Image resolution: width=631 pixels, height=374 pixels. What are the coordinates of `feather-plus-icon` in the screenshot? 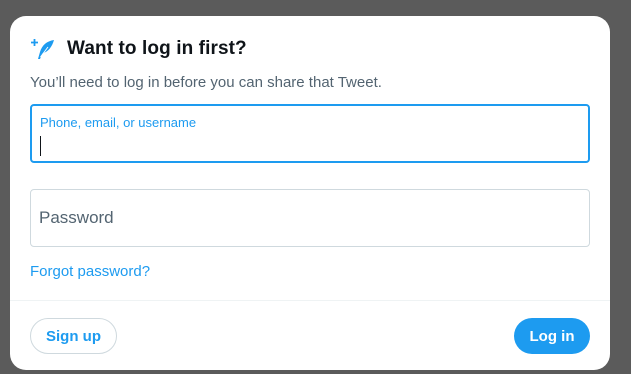 It's located at (43, 49).